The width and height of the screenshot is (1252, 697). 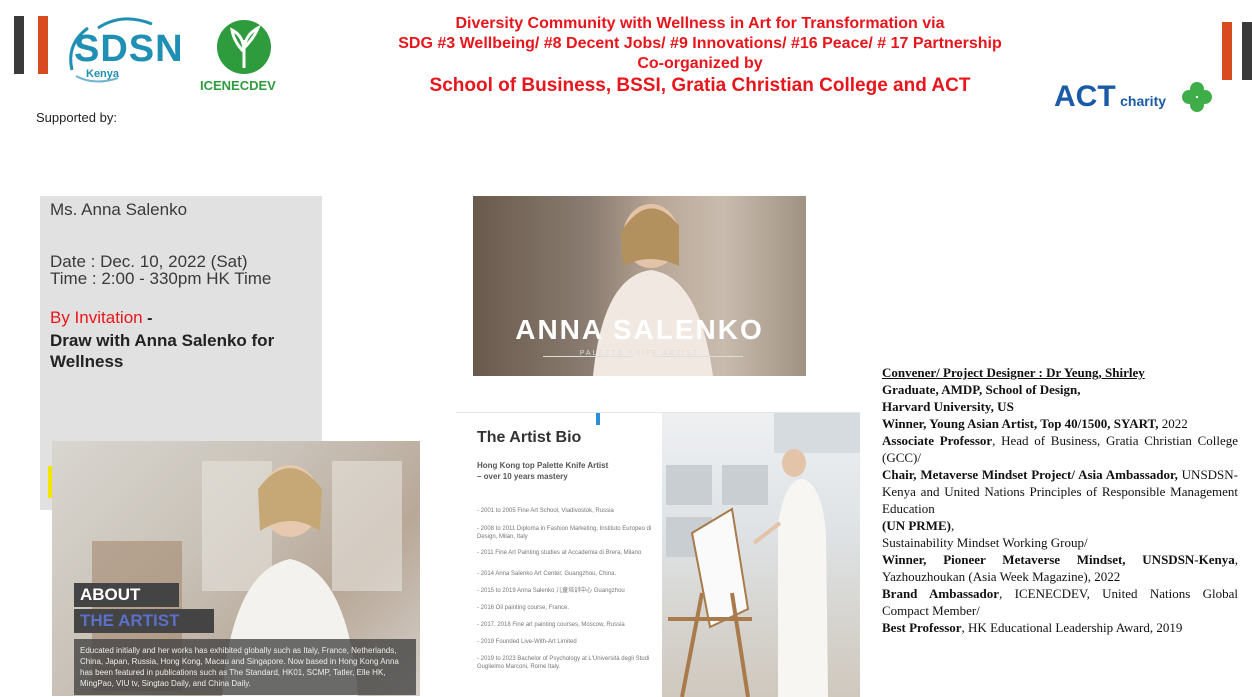 What do you see at coordinates (527, 642) in the screenshot?
I see `bio-item: - 2019 Founded Live-With-Art Limited` at bounding box center [527, 642].